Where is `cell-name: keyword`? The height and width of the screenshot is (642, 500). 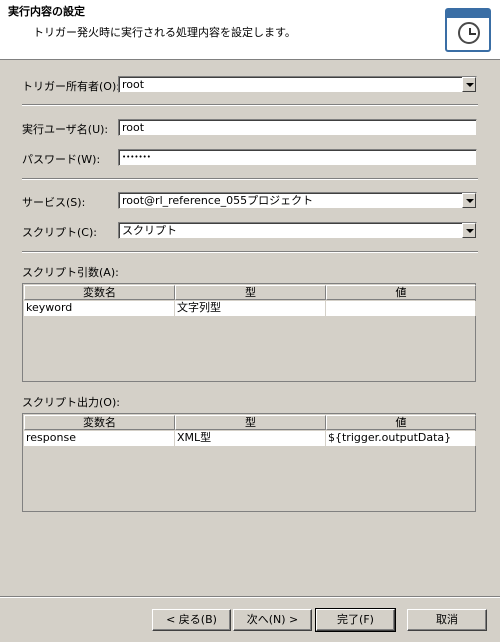 cell-name: keyword is located at coordinates (99, 308).